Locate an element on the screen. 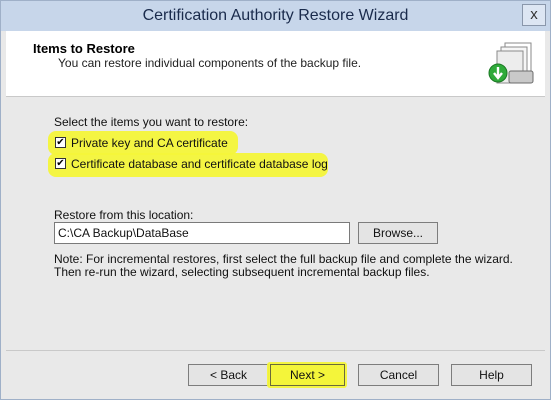 The height and width of the screenshot is (400, 551). select-items-label: Select the items you want to restore: is located at coordinates (151, 122).